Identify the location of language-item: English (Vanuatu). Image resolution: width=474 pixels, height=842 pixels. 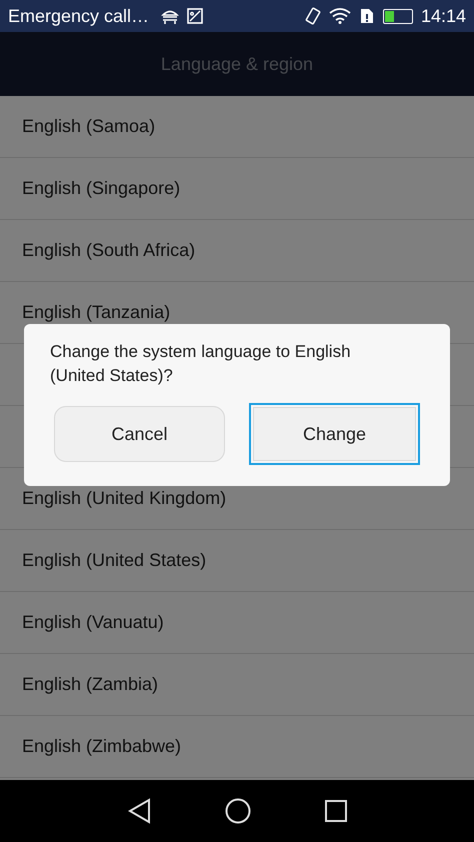
(93, 622).